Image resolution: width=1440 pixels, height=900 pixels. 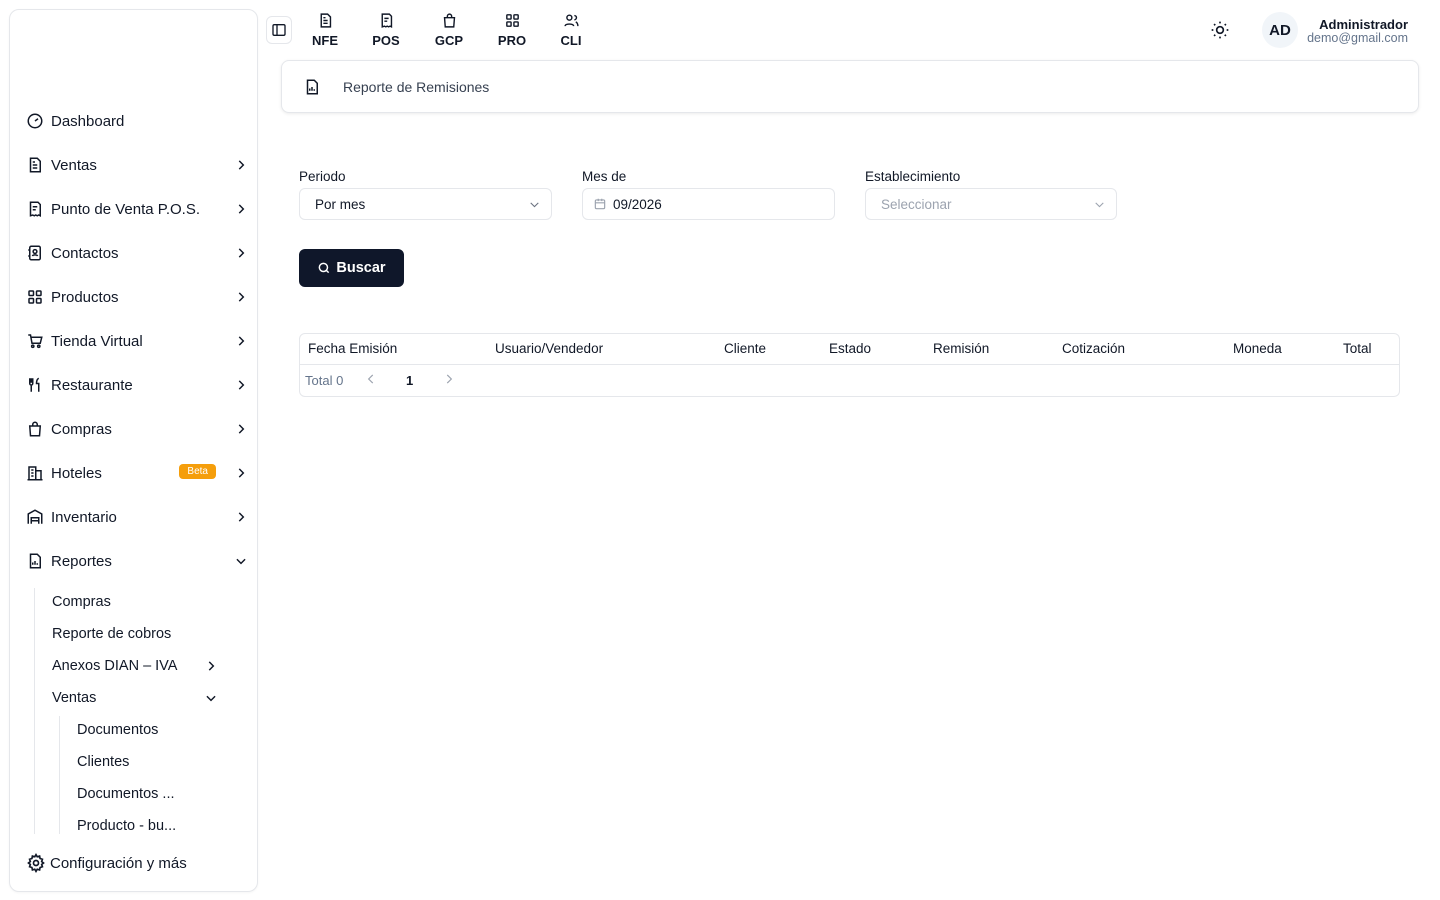 I want to click on submenu-item-anexos-dian: Anexos DIAN – IVA, so click(x=135, y=666).